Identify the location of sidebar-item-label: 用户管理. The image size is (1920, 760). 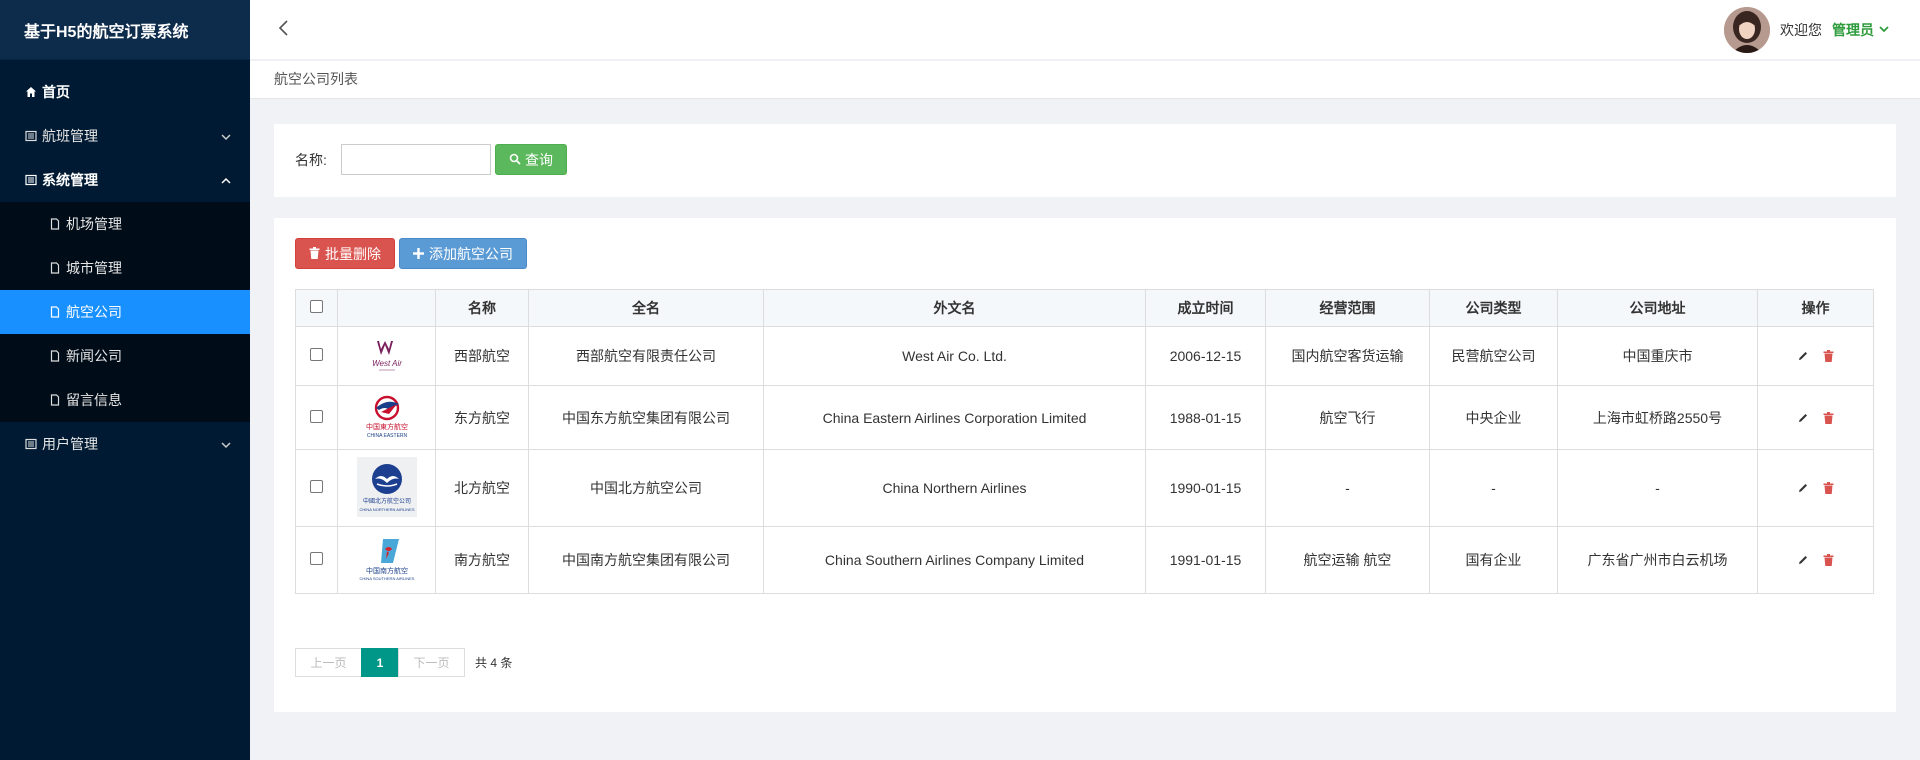
(70, 444).